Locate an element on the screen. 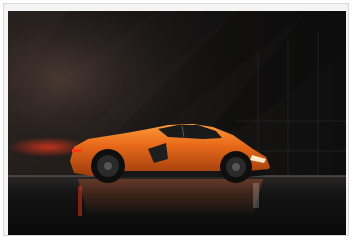  front-wheel is located at coordinates (236, 167).